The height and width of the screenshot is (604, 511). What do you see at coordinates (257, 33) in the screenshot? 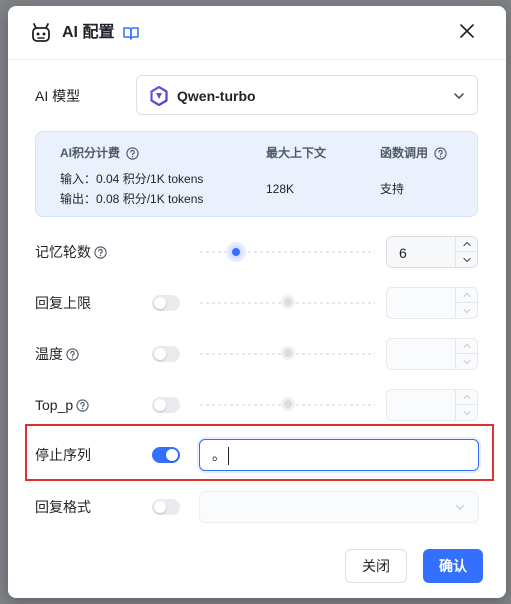
I see `dialog-header: AI 配置` at bounding box center [257, 33].